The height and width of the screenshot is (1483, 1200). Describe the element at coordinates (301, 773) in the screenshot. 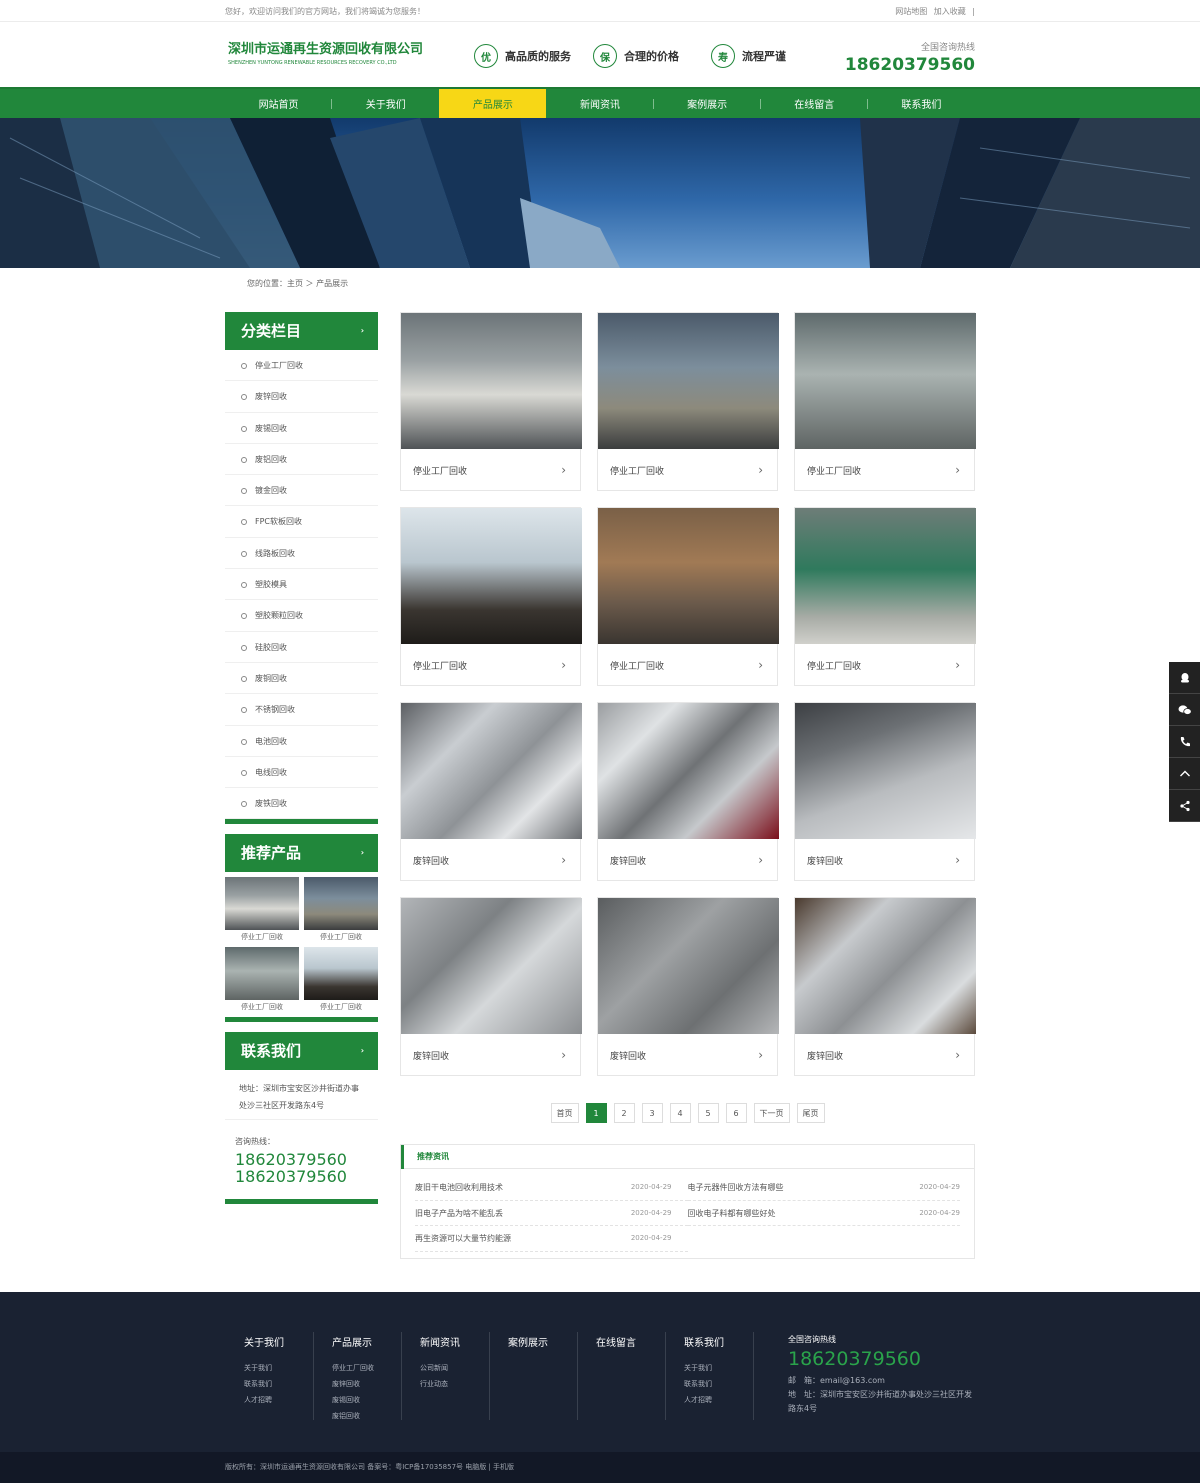

I see `sidebar-category-item: 电线回收` at that location.